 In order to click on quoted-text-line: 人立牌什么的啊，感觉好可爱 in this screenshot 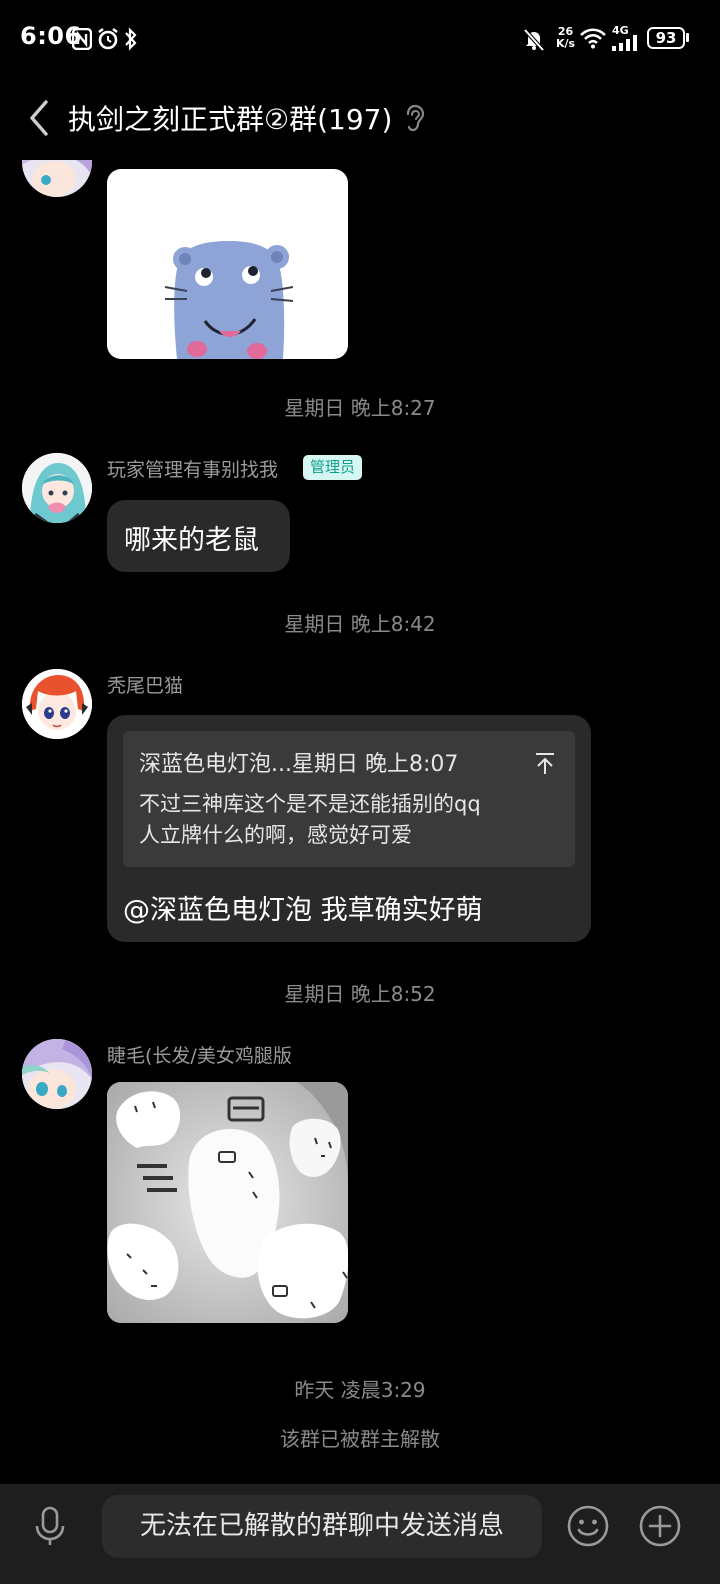, I will do `click(275, 835)`.